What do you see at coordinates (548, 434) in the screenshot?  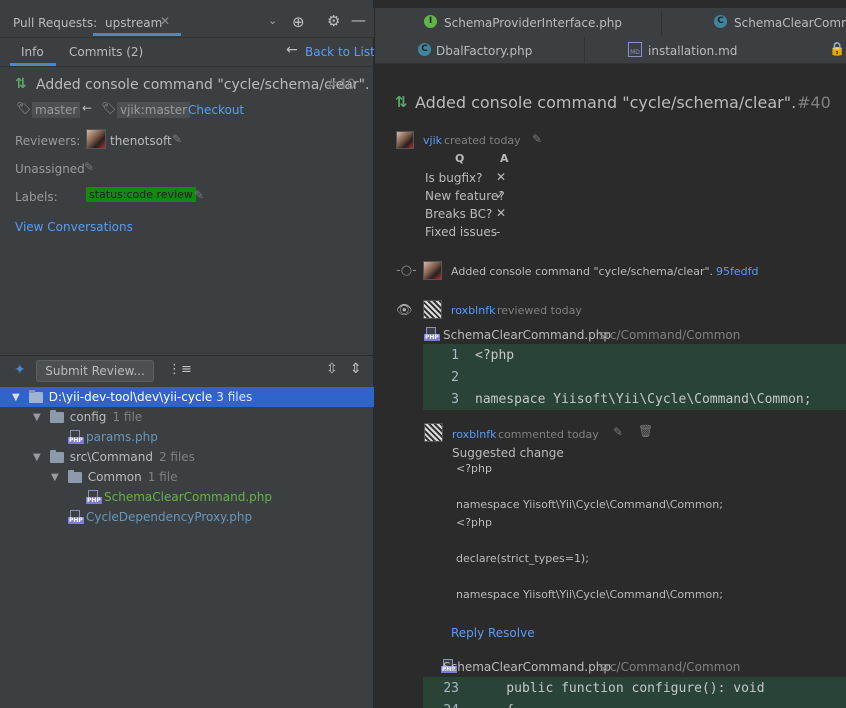 I see `commented-label: commented today` at bounding box center [548, 434].